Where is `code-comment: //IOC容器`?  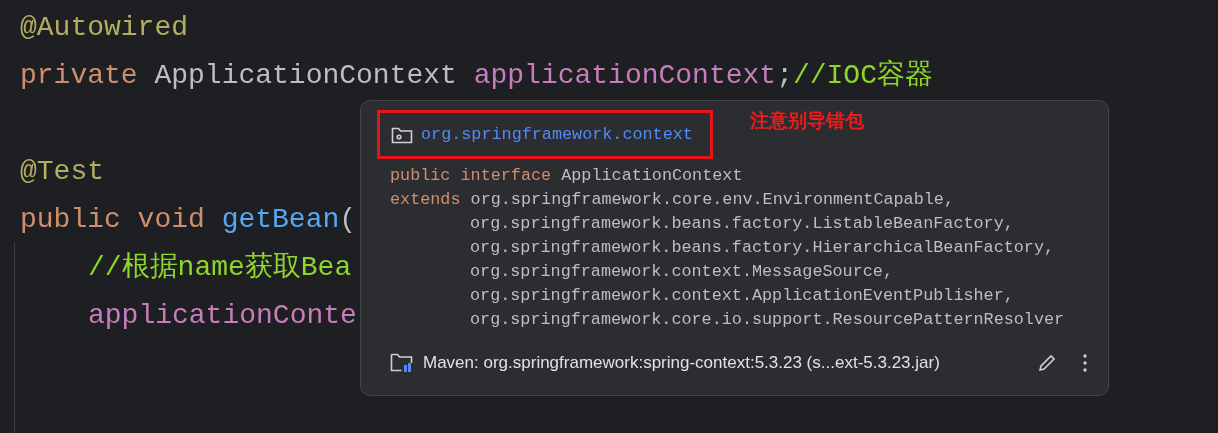 code-comment: //IOC容器 is located at coordinates (862, 75).